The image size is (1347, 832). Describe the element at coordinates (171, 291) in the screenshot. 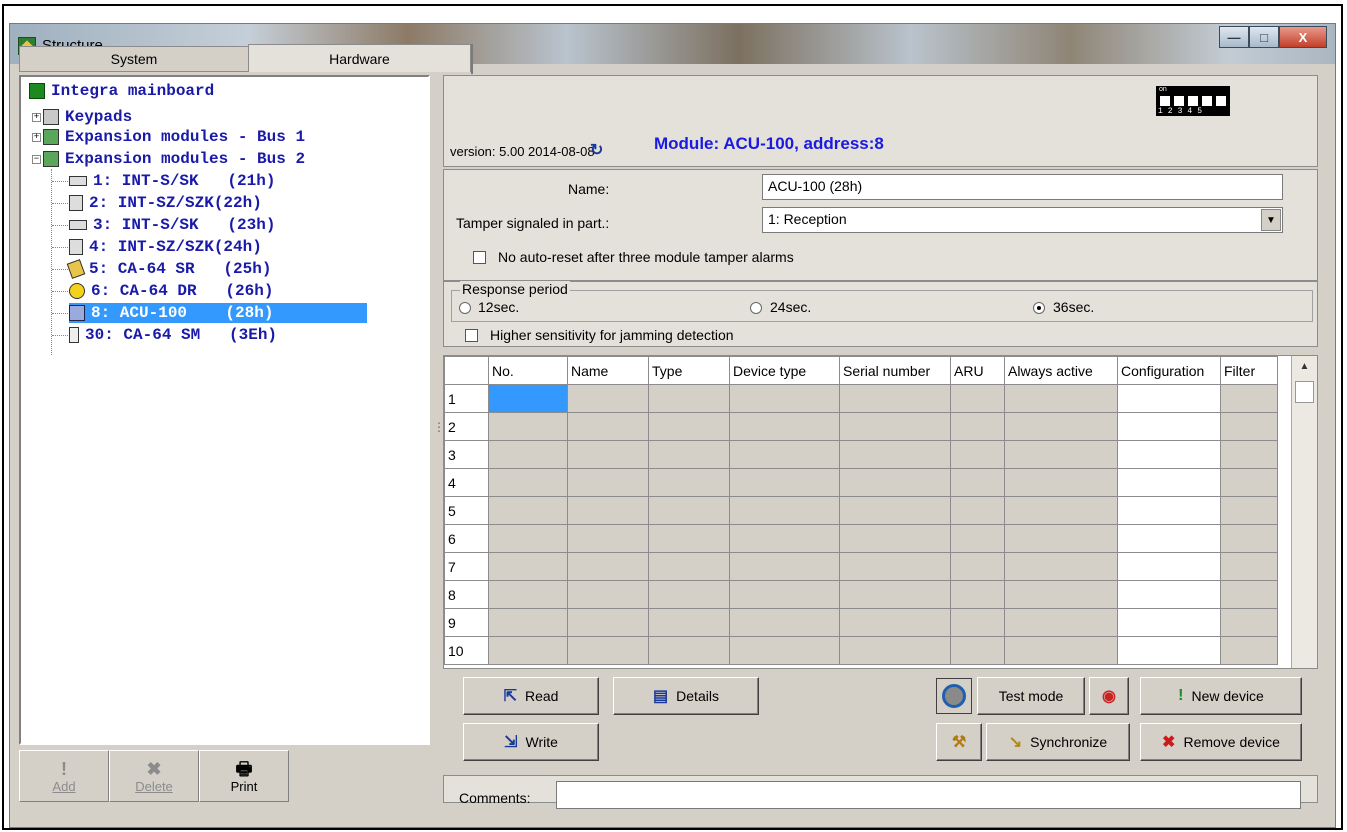

I see `tree-item-device: 6: CA-64 DR (26h)` at that location.